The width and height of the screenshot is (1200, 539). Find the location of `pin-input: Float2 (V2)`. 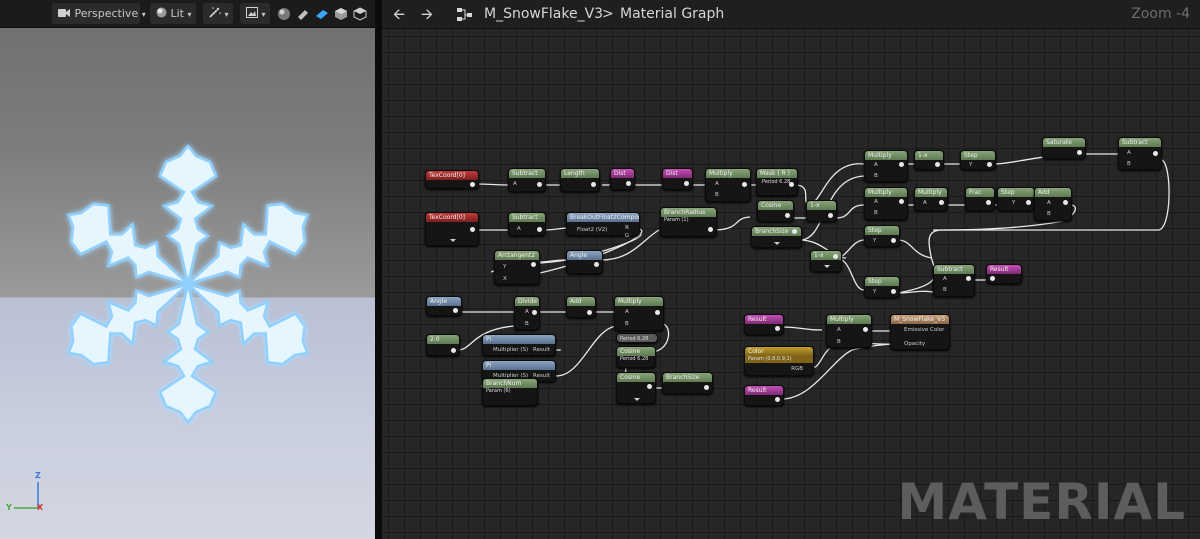

pin-input: Float2 (V2) is located at coordinates (592, 230).